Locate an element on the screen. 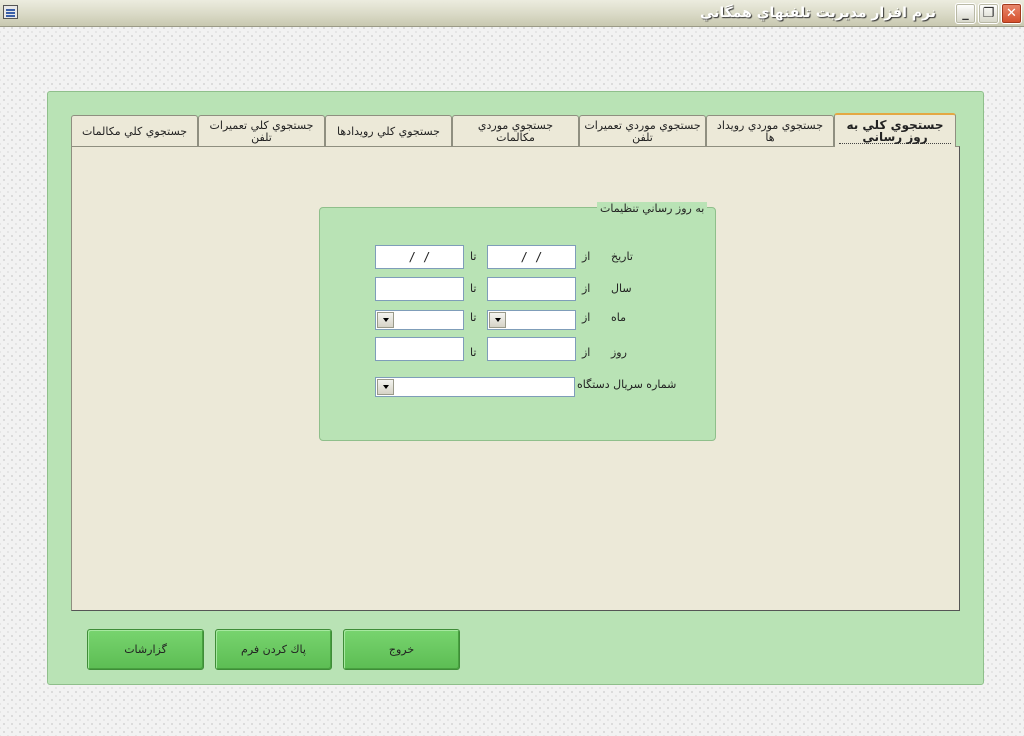  tab-label: جستجوي كلي مكالمات is located at coordinates (134, 131).